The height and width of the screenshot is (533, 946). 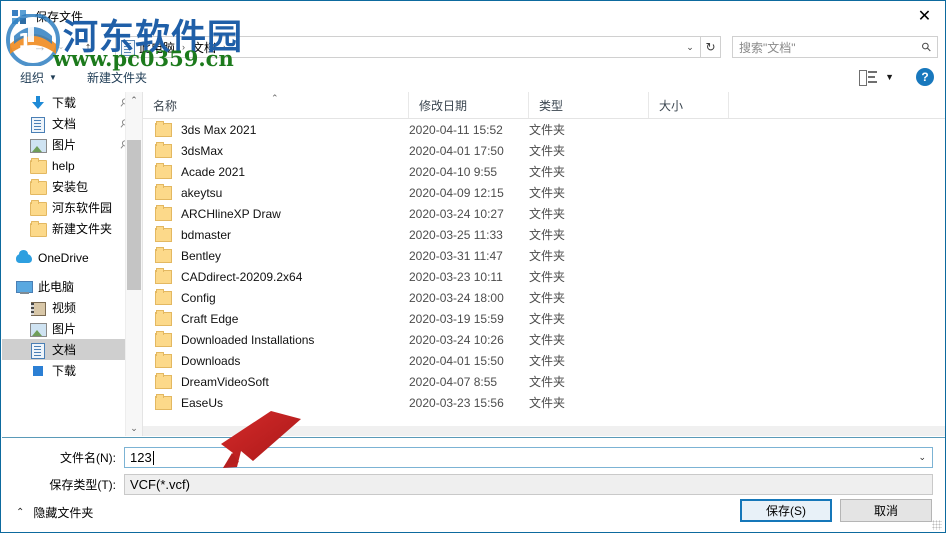 I want to click on navigation-bar: ← → ⌄ ↑ 此电脑 › 文档 › ⌄ ↻ 搜索"文档" ⚲, so click(x=473, y=46).